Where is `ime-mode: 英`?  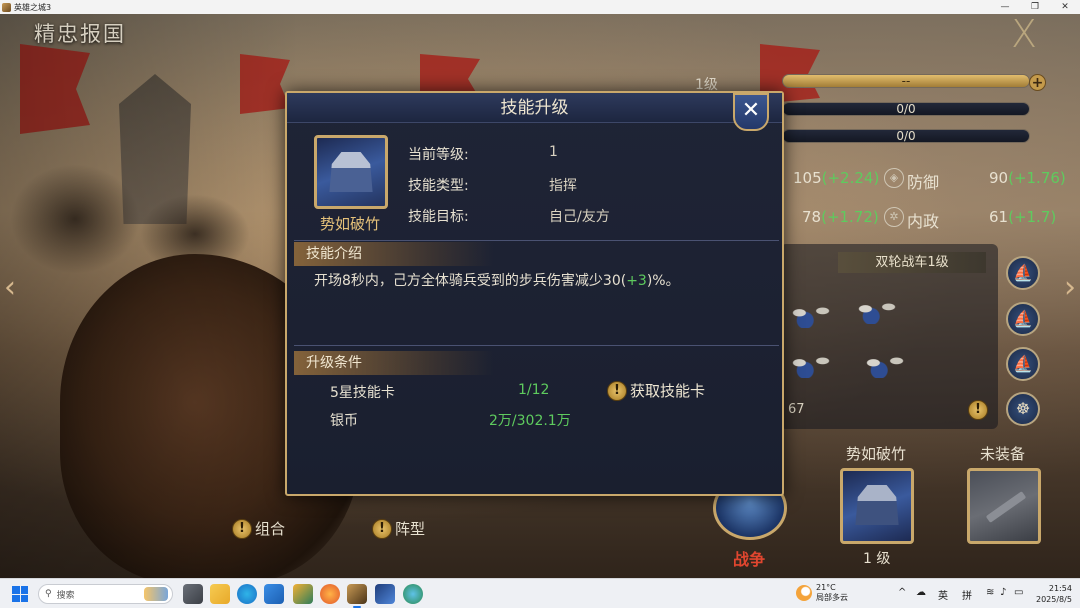 ime-mode: 英 is located at coordinates (943, 594).